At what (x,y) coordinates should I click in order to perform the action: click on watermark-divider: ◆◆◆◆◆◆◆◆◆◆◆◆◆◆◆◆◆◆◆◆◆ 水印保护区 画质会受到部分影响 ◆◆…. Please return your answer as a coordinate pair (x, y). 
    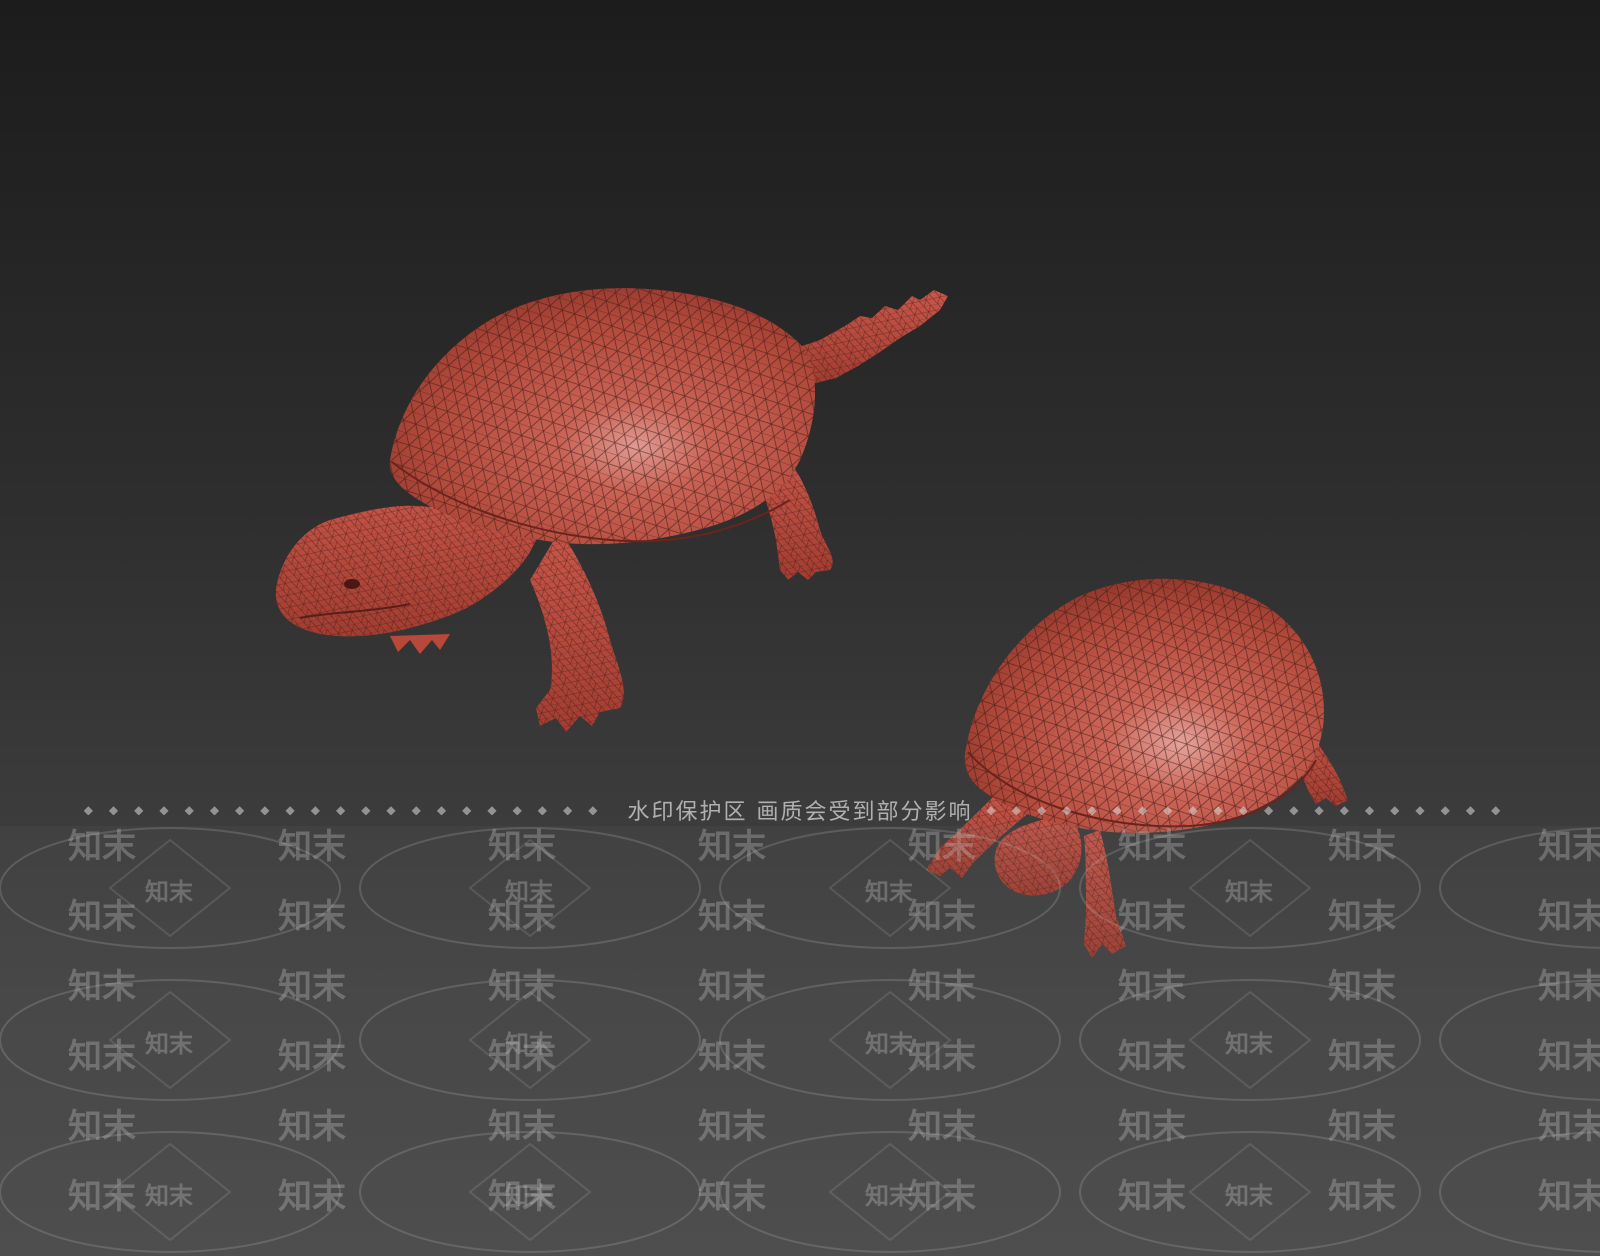
    Looking at the image, I should click on (800, 810).